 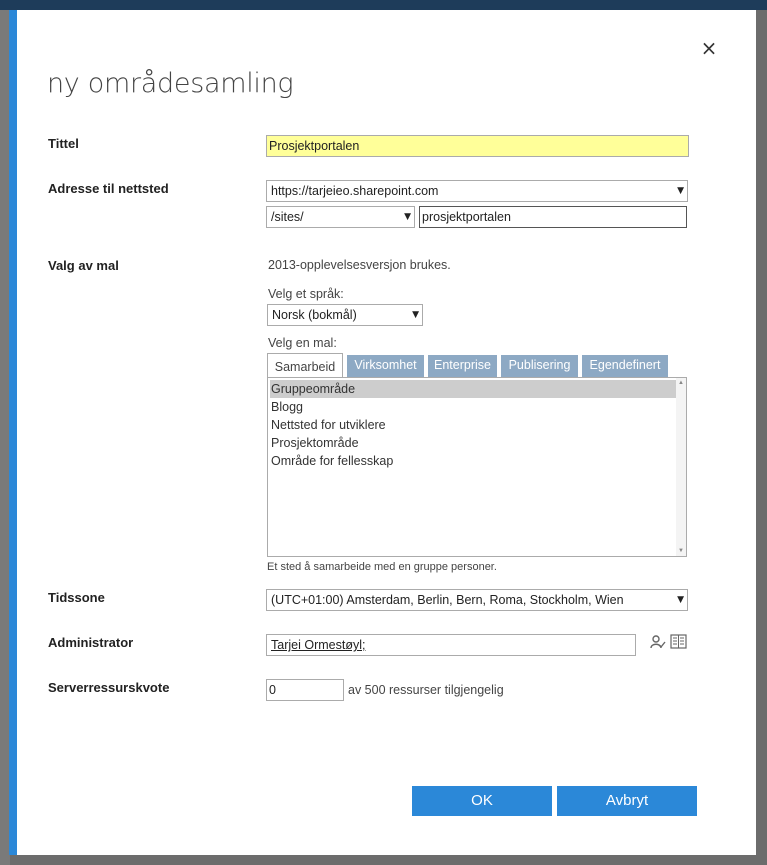 What do you see at coordinates (553, 217) in the screenshot?
I see `address-name-input: prosjektportalen` at bounding box center [553, 217].